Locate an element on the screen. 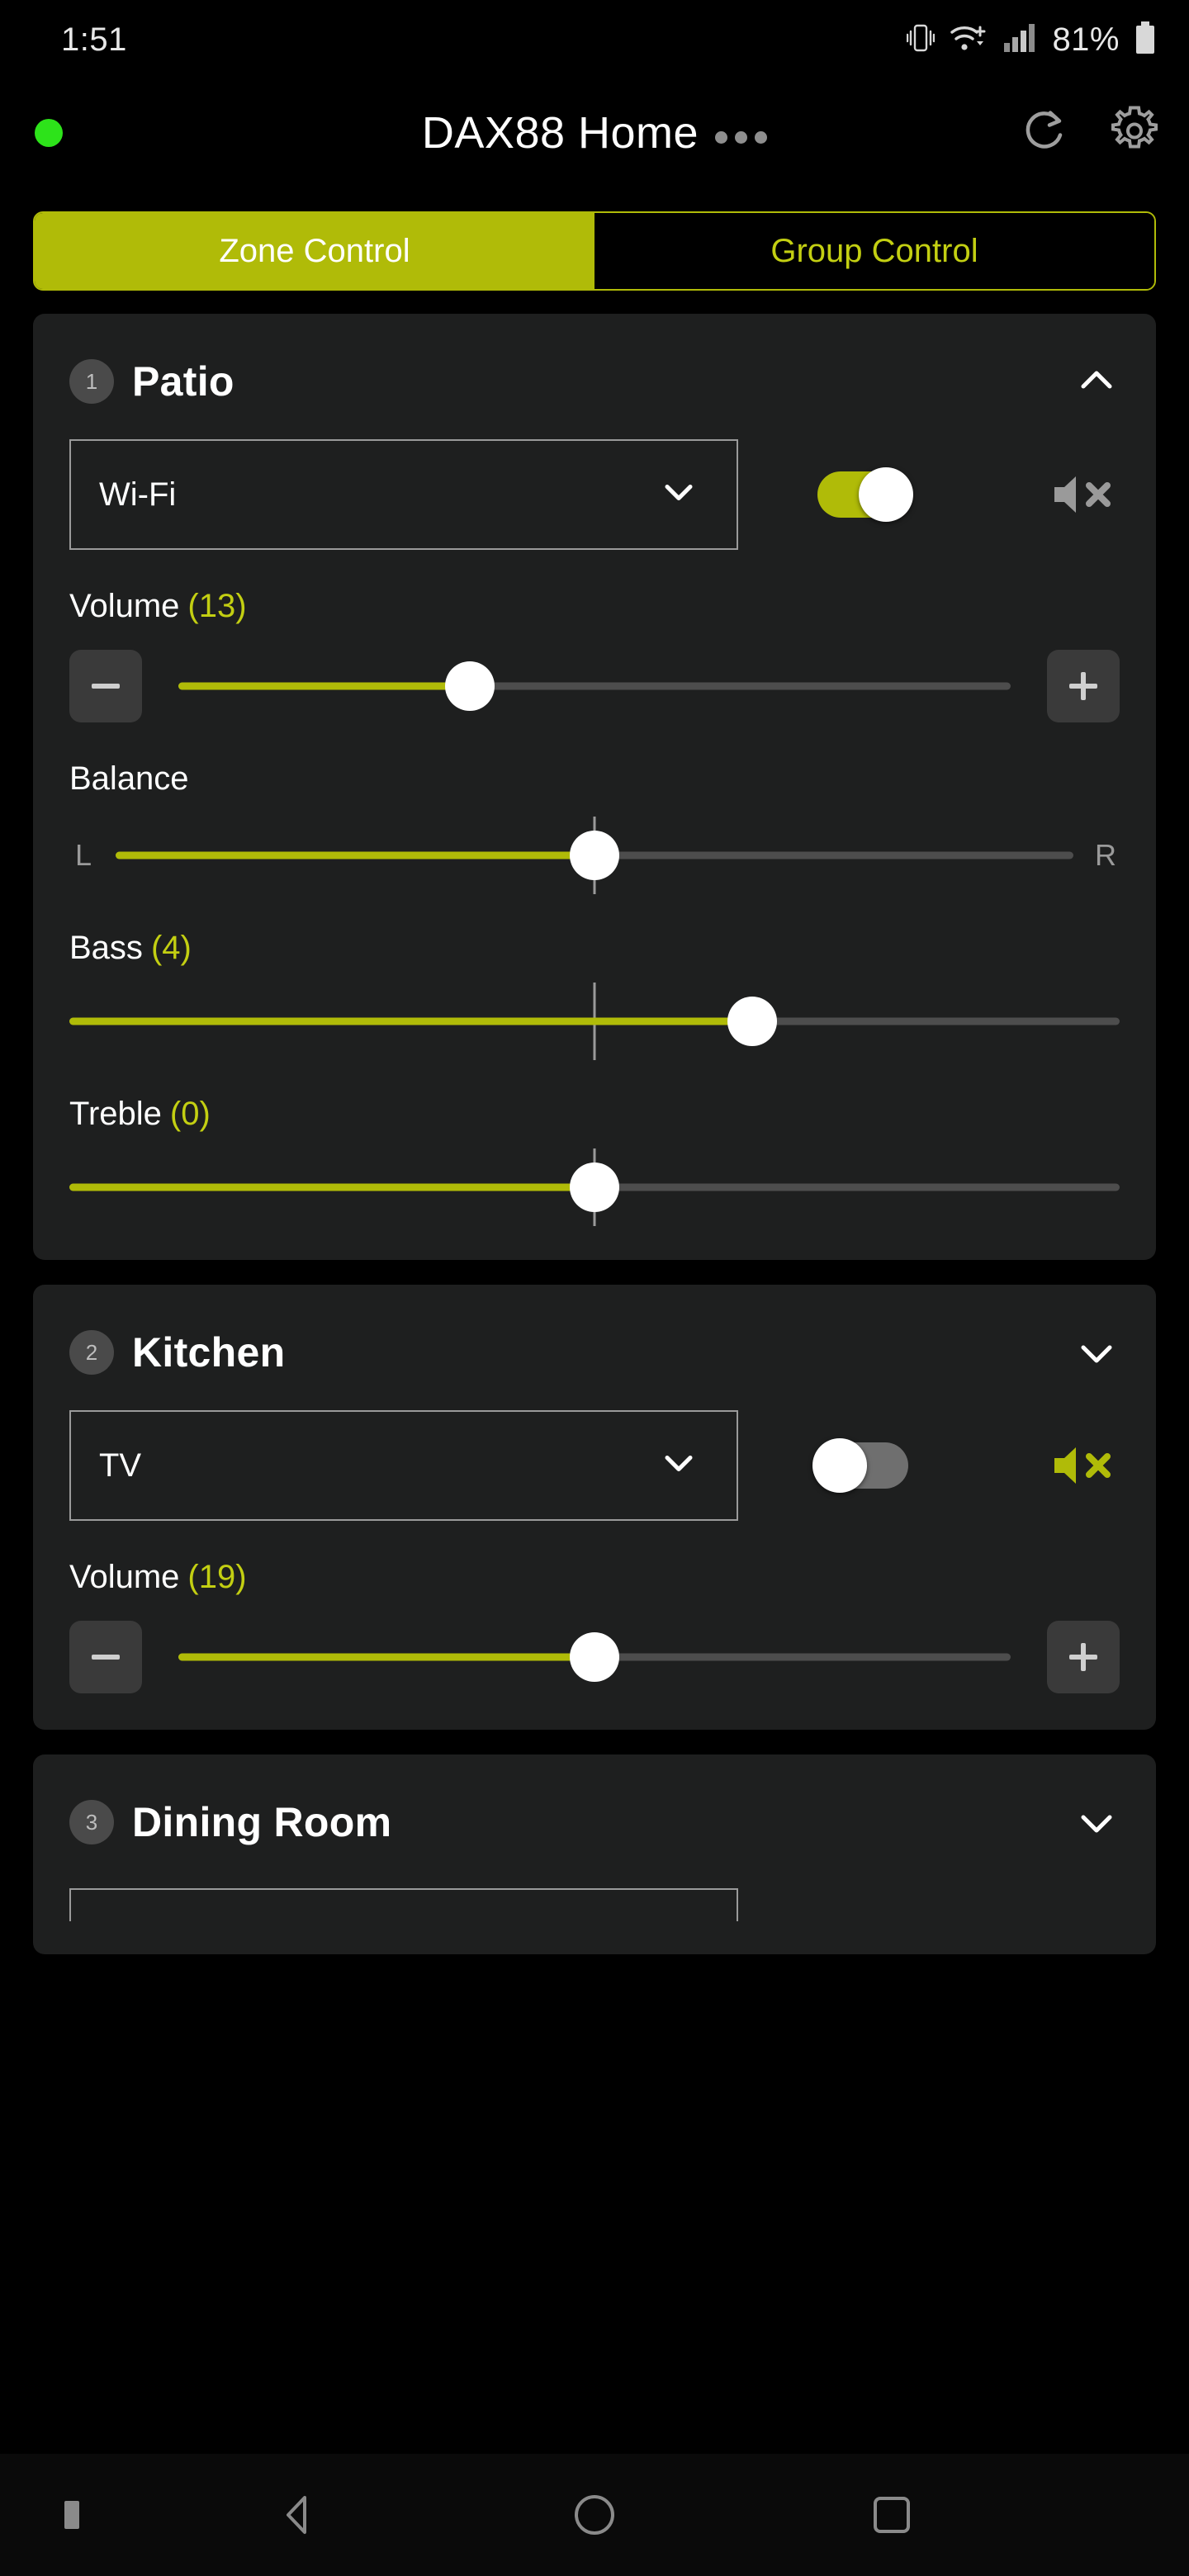  zone-header-kitchen: 2 Kitchen is located at coordinates (594, 1352).